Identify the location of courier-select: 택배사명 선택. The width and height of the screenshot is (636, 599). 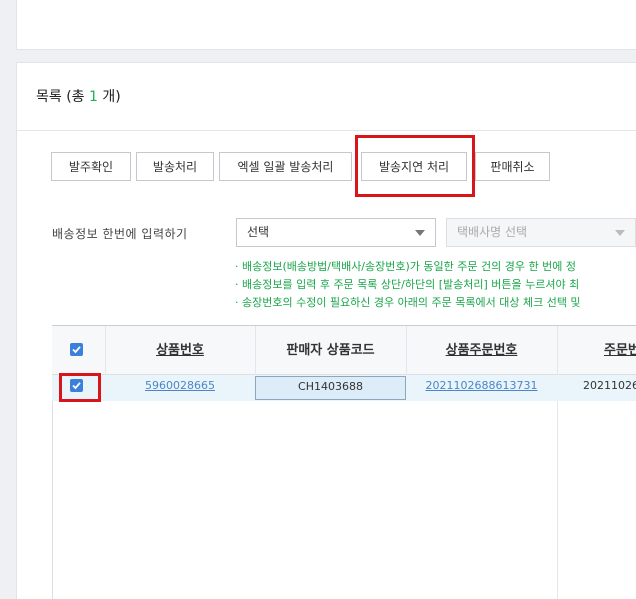
(541, 232).